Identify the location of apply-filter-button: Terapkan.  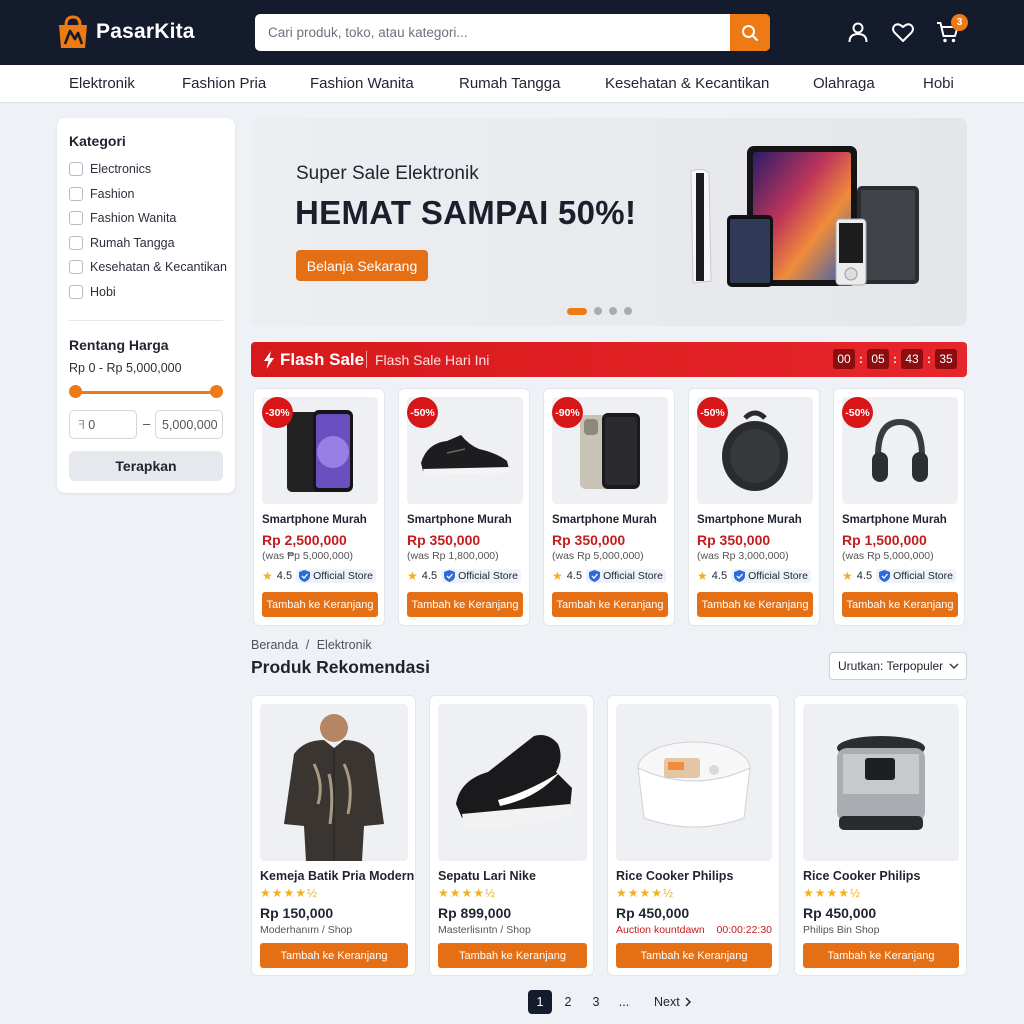
(146, 466).